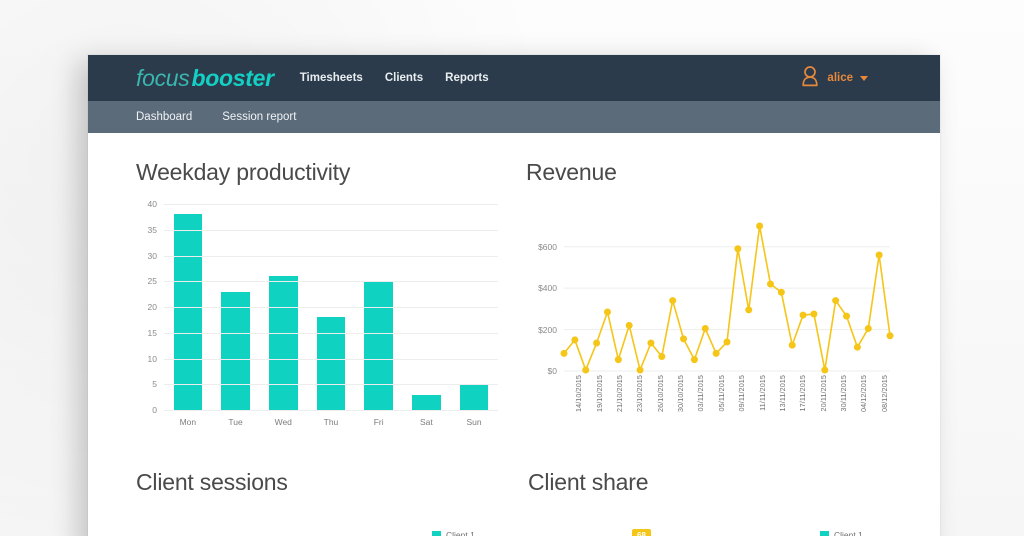 The image size is (1024, 536). I want to click on line-chart-y-tick-label: $400, so click(547, 288).